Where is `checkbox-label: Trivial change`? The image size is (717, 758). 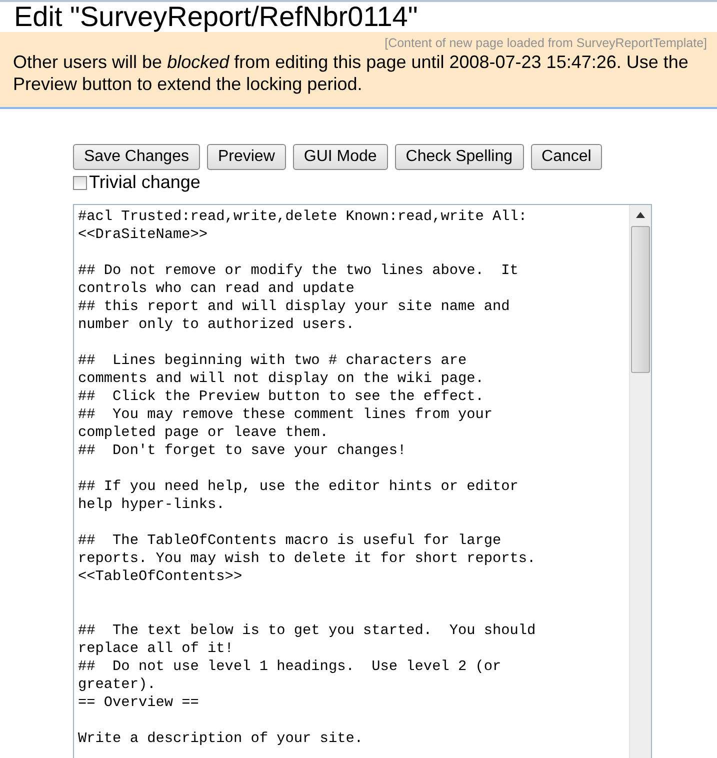
checkbox-label: Trivial change is located at coordinates (144, 182).